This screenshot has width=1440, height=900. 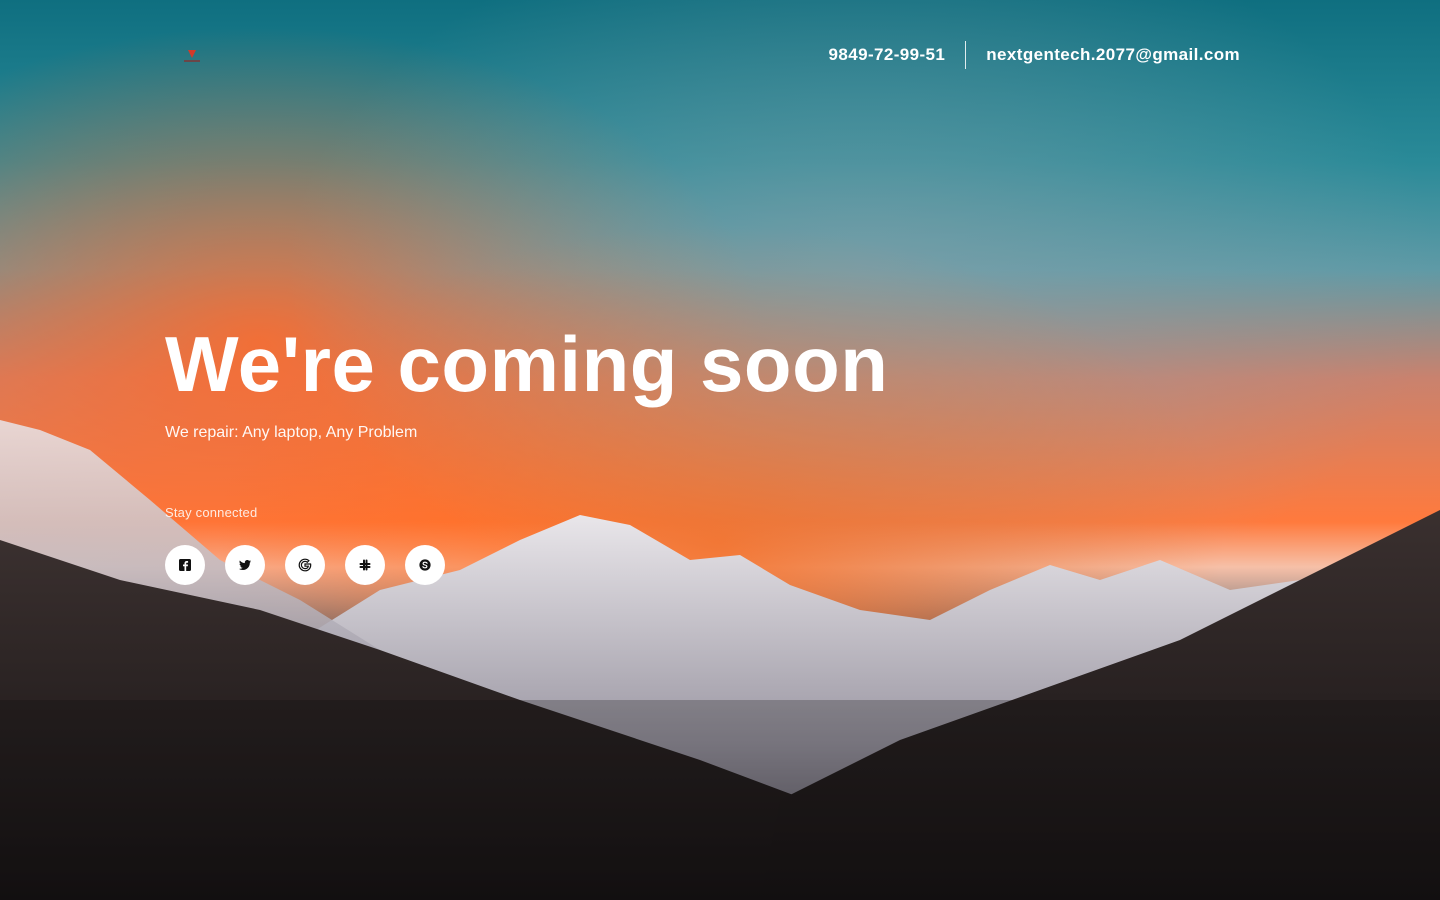 I want to click on google-button, so click(x=305, y=565).